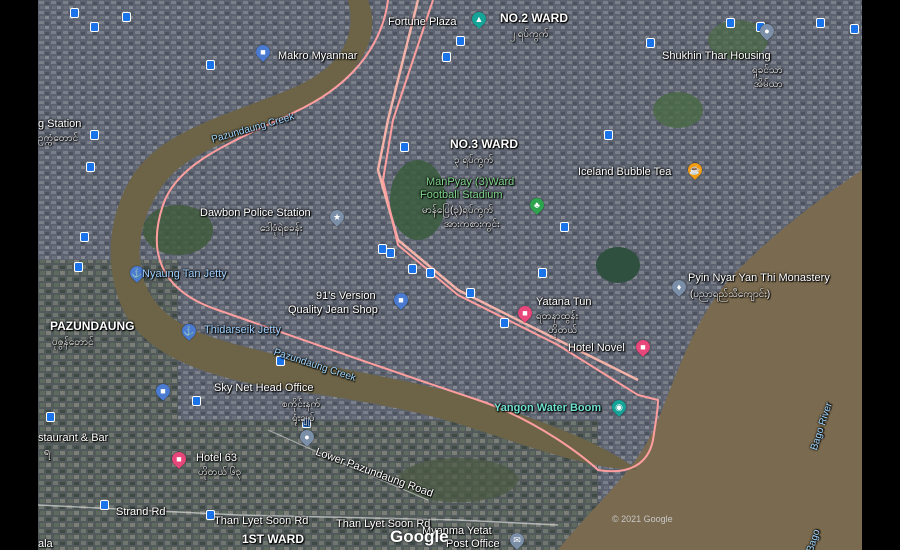  I want to click on copyright-text: © 2021 Google, so click(642, 519).